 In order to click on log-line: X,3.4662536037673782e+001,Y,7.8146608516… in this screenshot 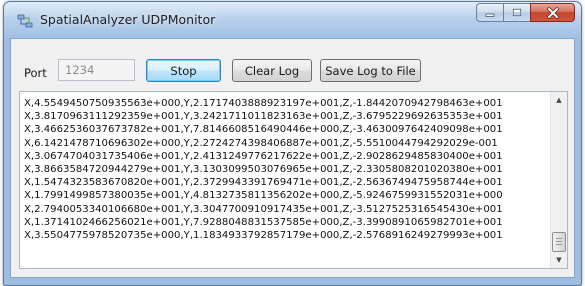, I will do `click(263, 130)`.